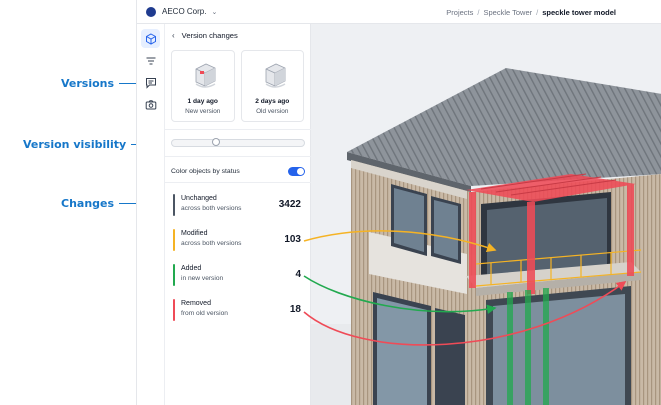 Image resolution: width=661 pixels, height=405 pixels. What do you see at coordinates (173, 35) in the screenshot?
I see `back-chevron-icon: ‹` at bounding box center [173, 35].